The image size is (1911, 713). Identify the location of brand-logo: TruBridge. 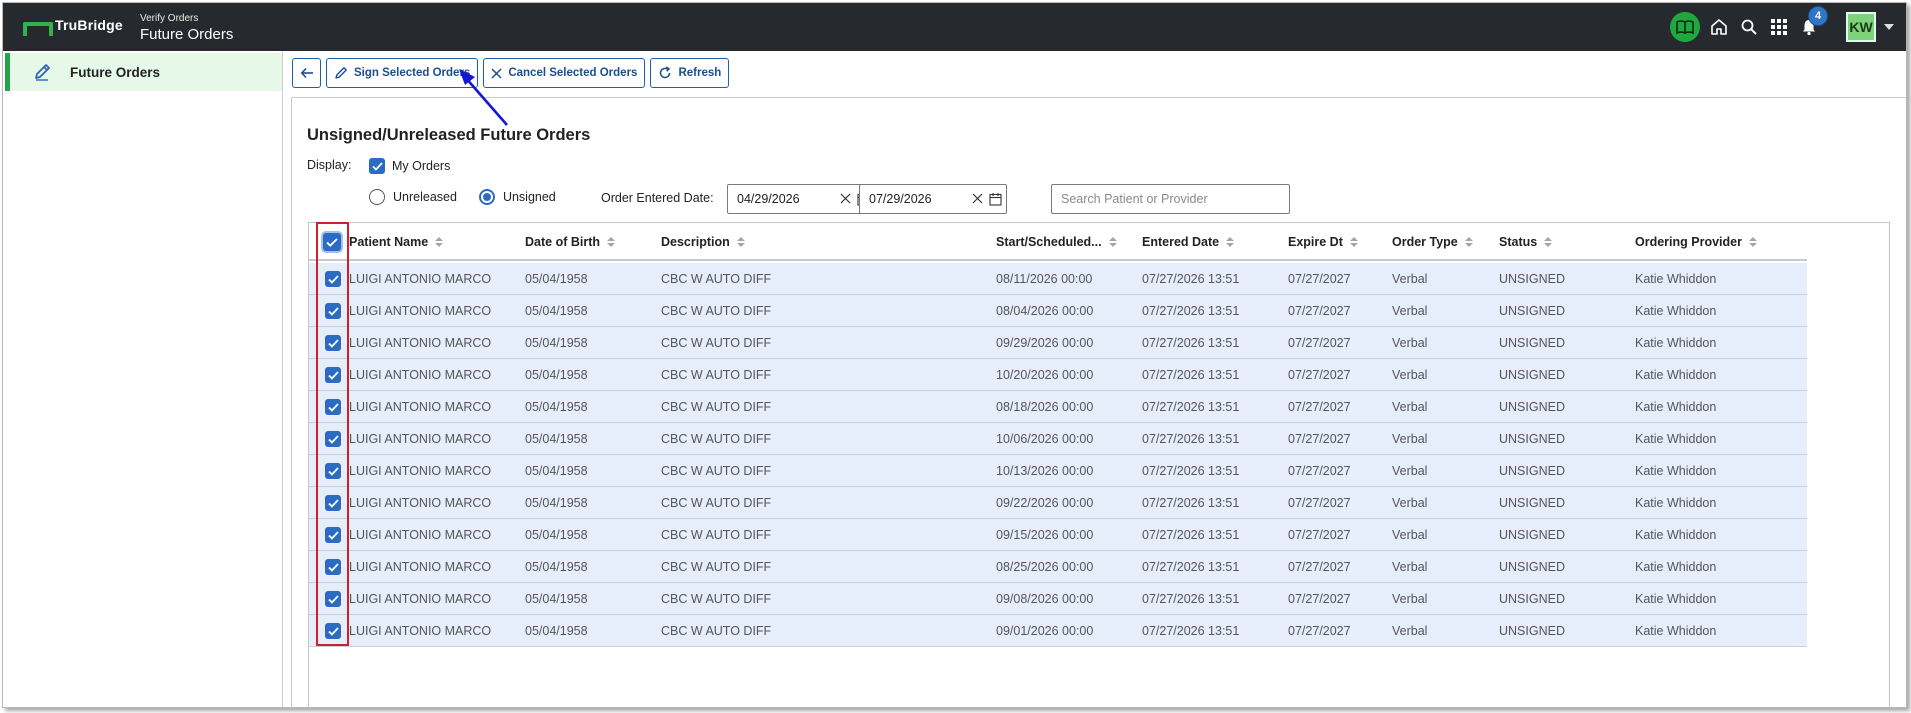
(73, 26).